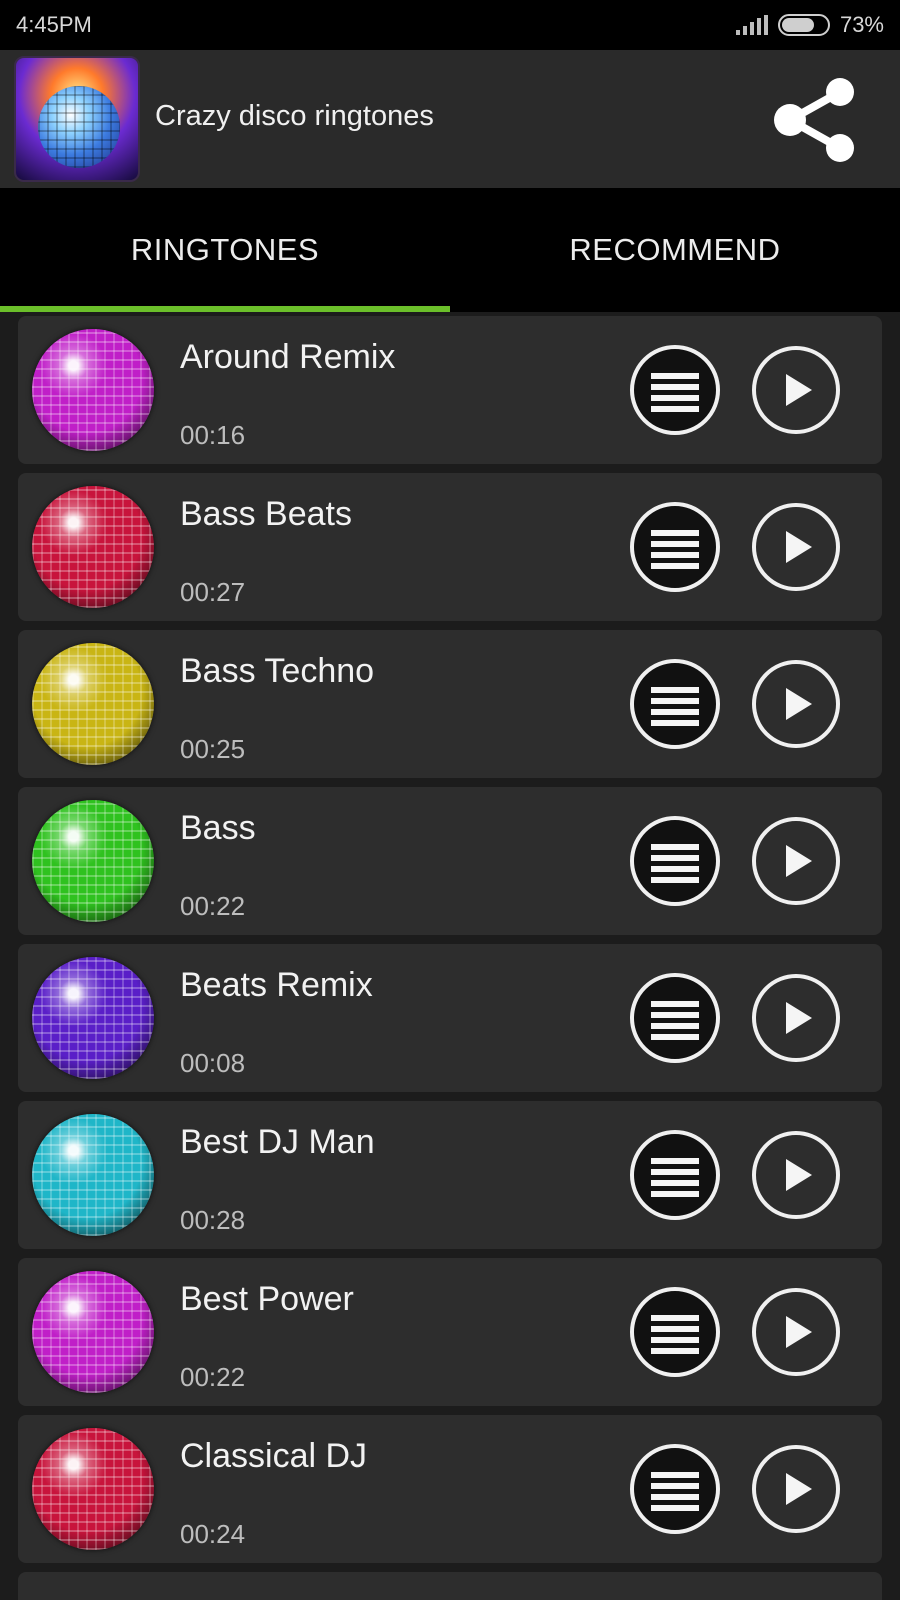  What do you see at coordinates (277, 671) in the screenshot?
I see `ringtone-title: Bass Techno` at bounding box center [277, 671].